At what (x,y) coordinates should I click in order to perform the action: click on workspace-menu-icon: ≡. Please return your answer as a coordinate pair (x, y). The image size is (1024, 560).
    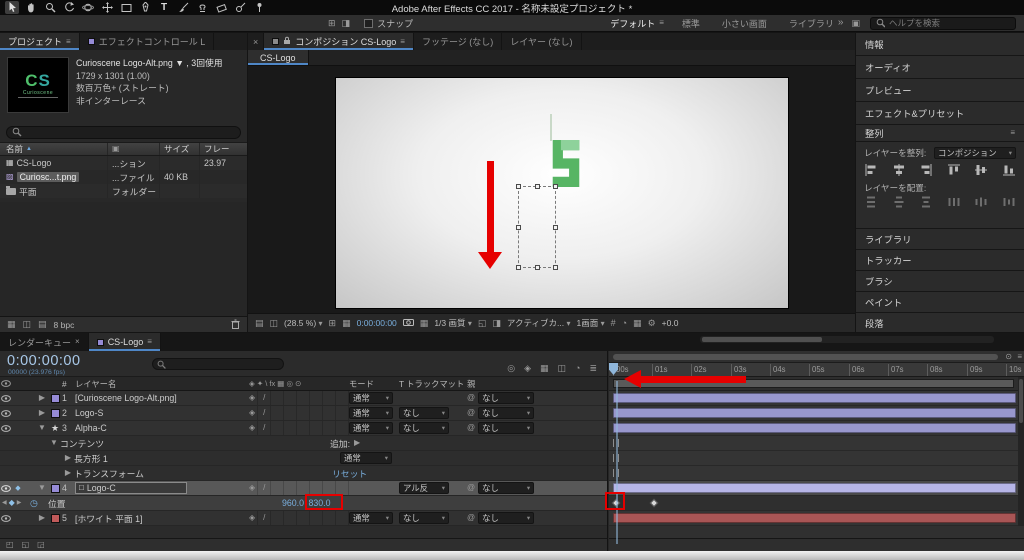
    Looking at the image, I should click on (661, 23).